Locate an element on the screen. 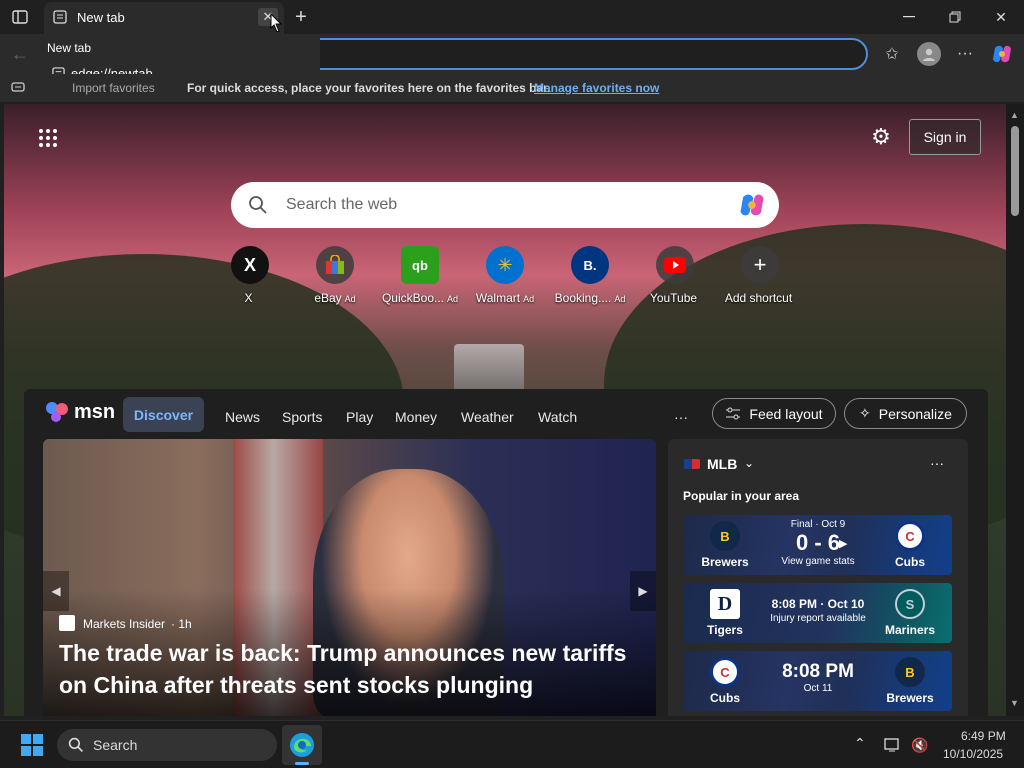  close-window-icon: ✕ is located at coordinates (1001, 17).